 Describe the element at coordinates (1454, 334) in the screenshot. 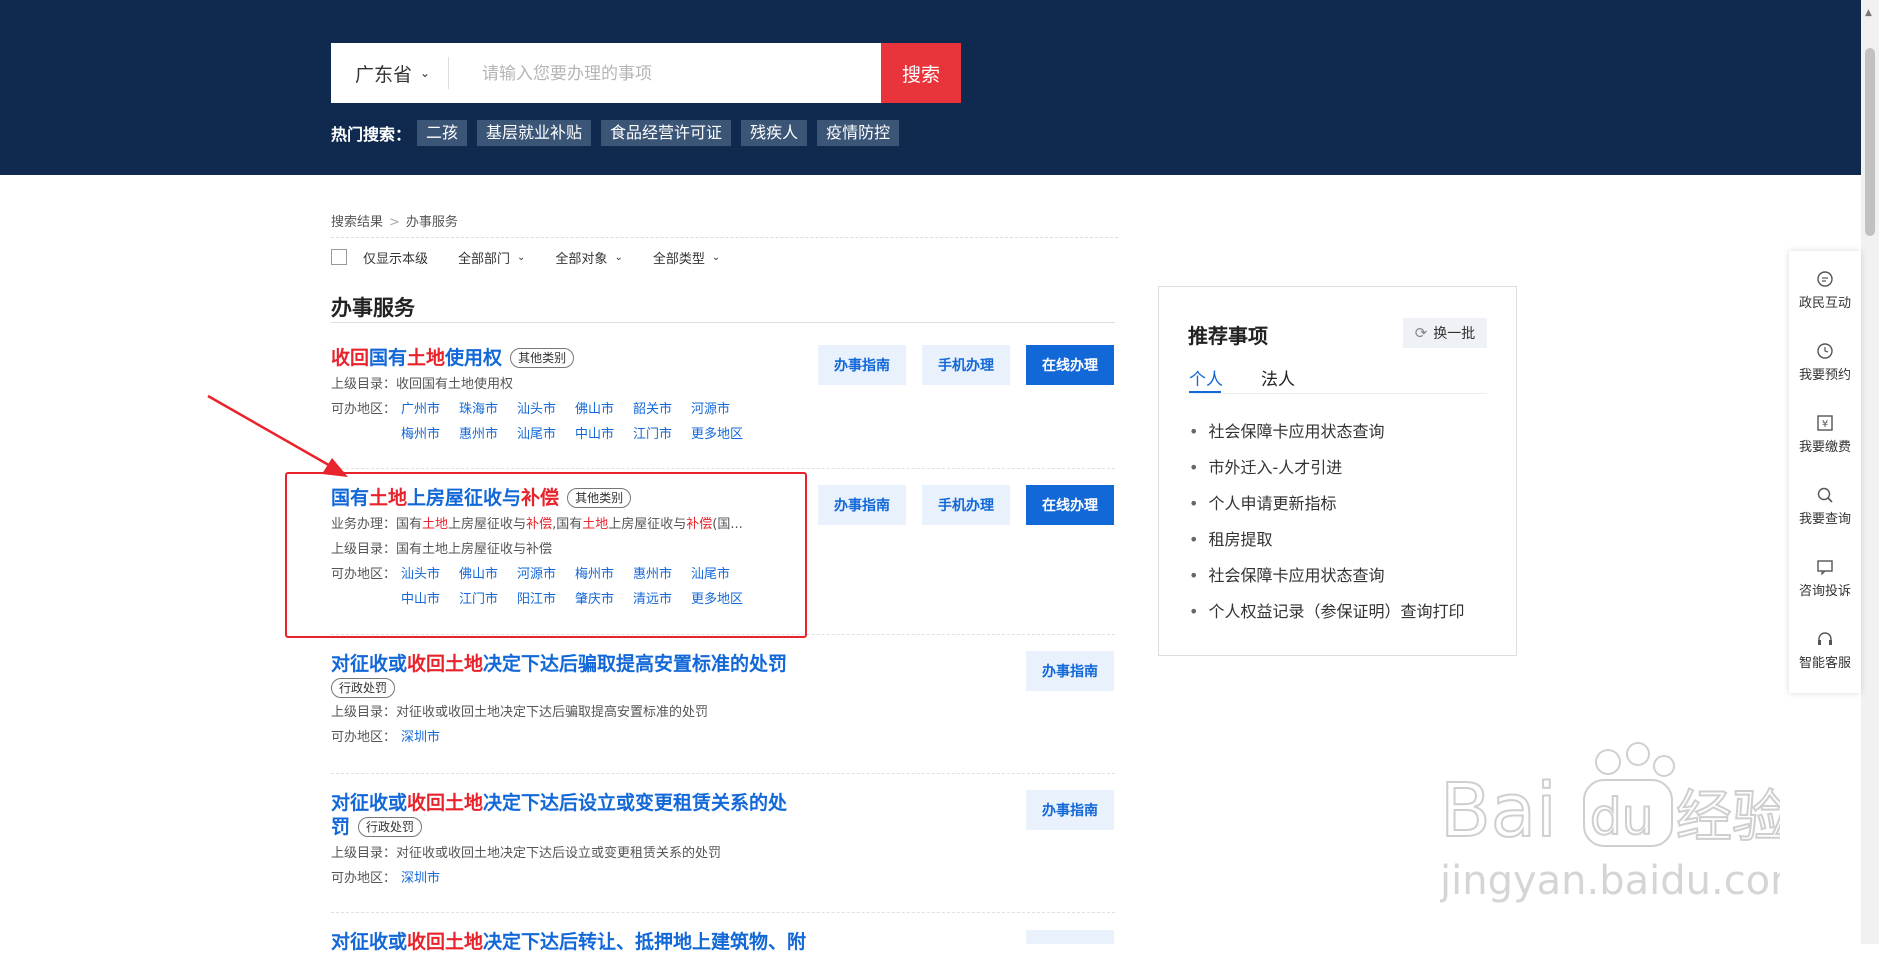

I see `refresh-label: 换一批` at that location.